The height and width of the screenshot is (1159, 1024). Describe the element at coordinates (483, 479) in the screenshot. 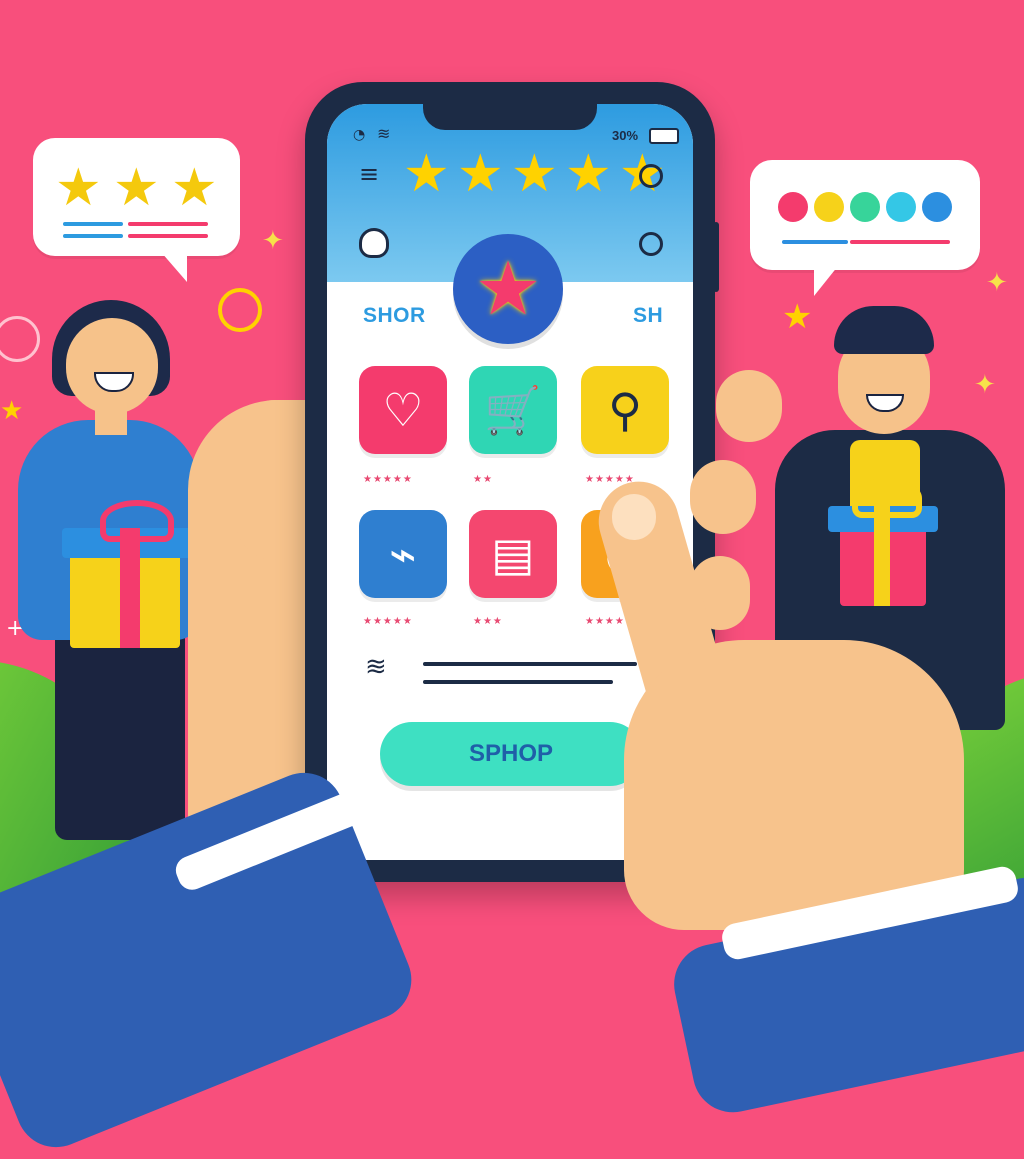

I see `tile-rating: ★★` at that location.